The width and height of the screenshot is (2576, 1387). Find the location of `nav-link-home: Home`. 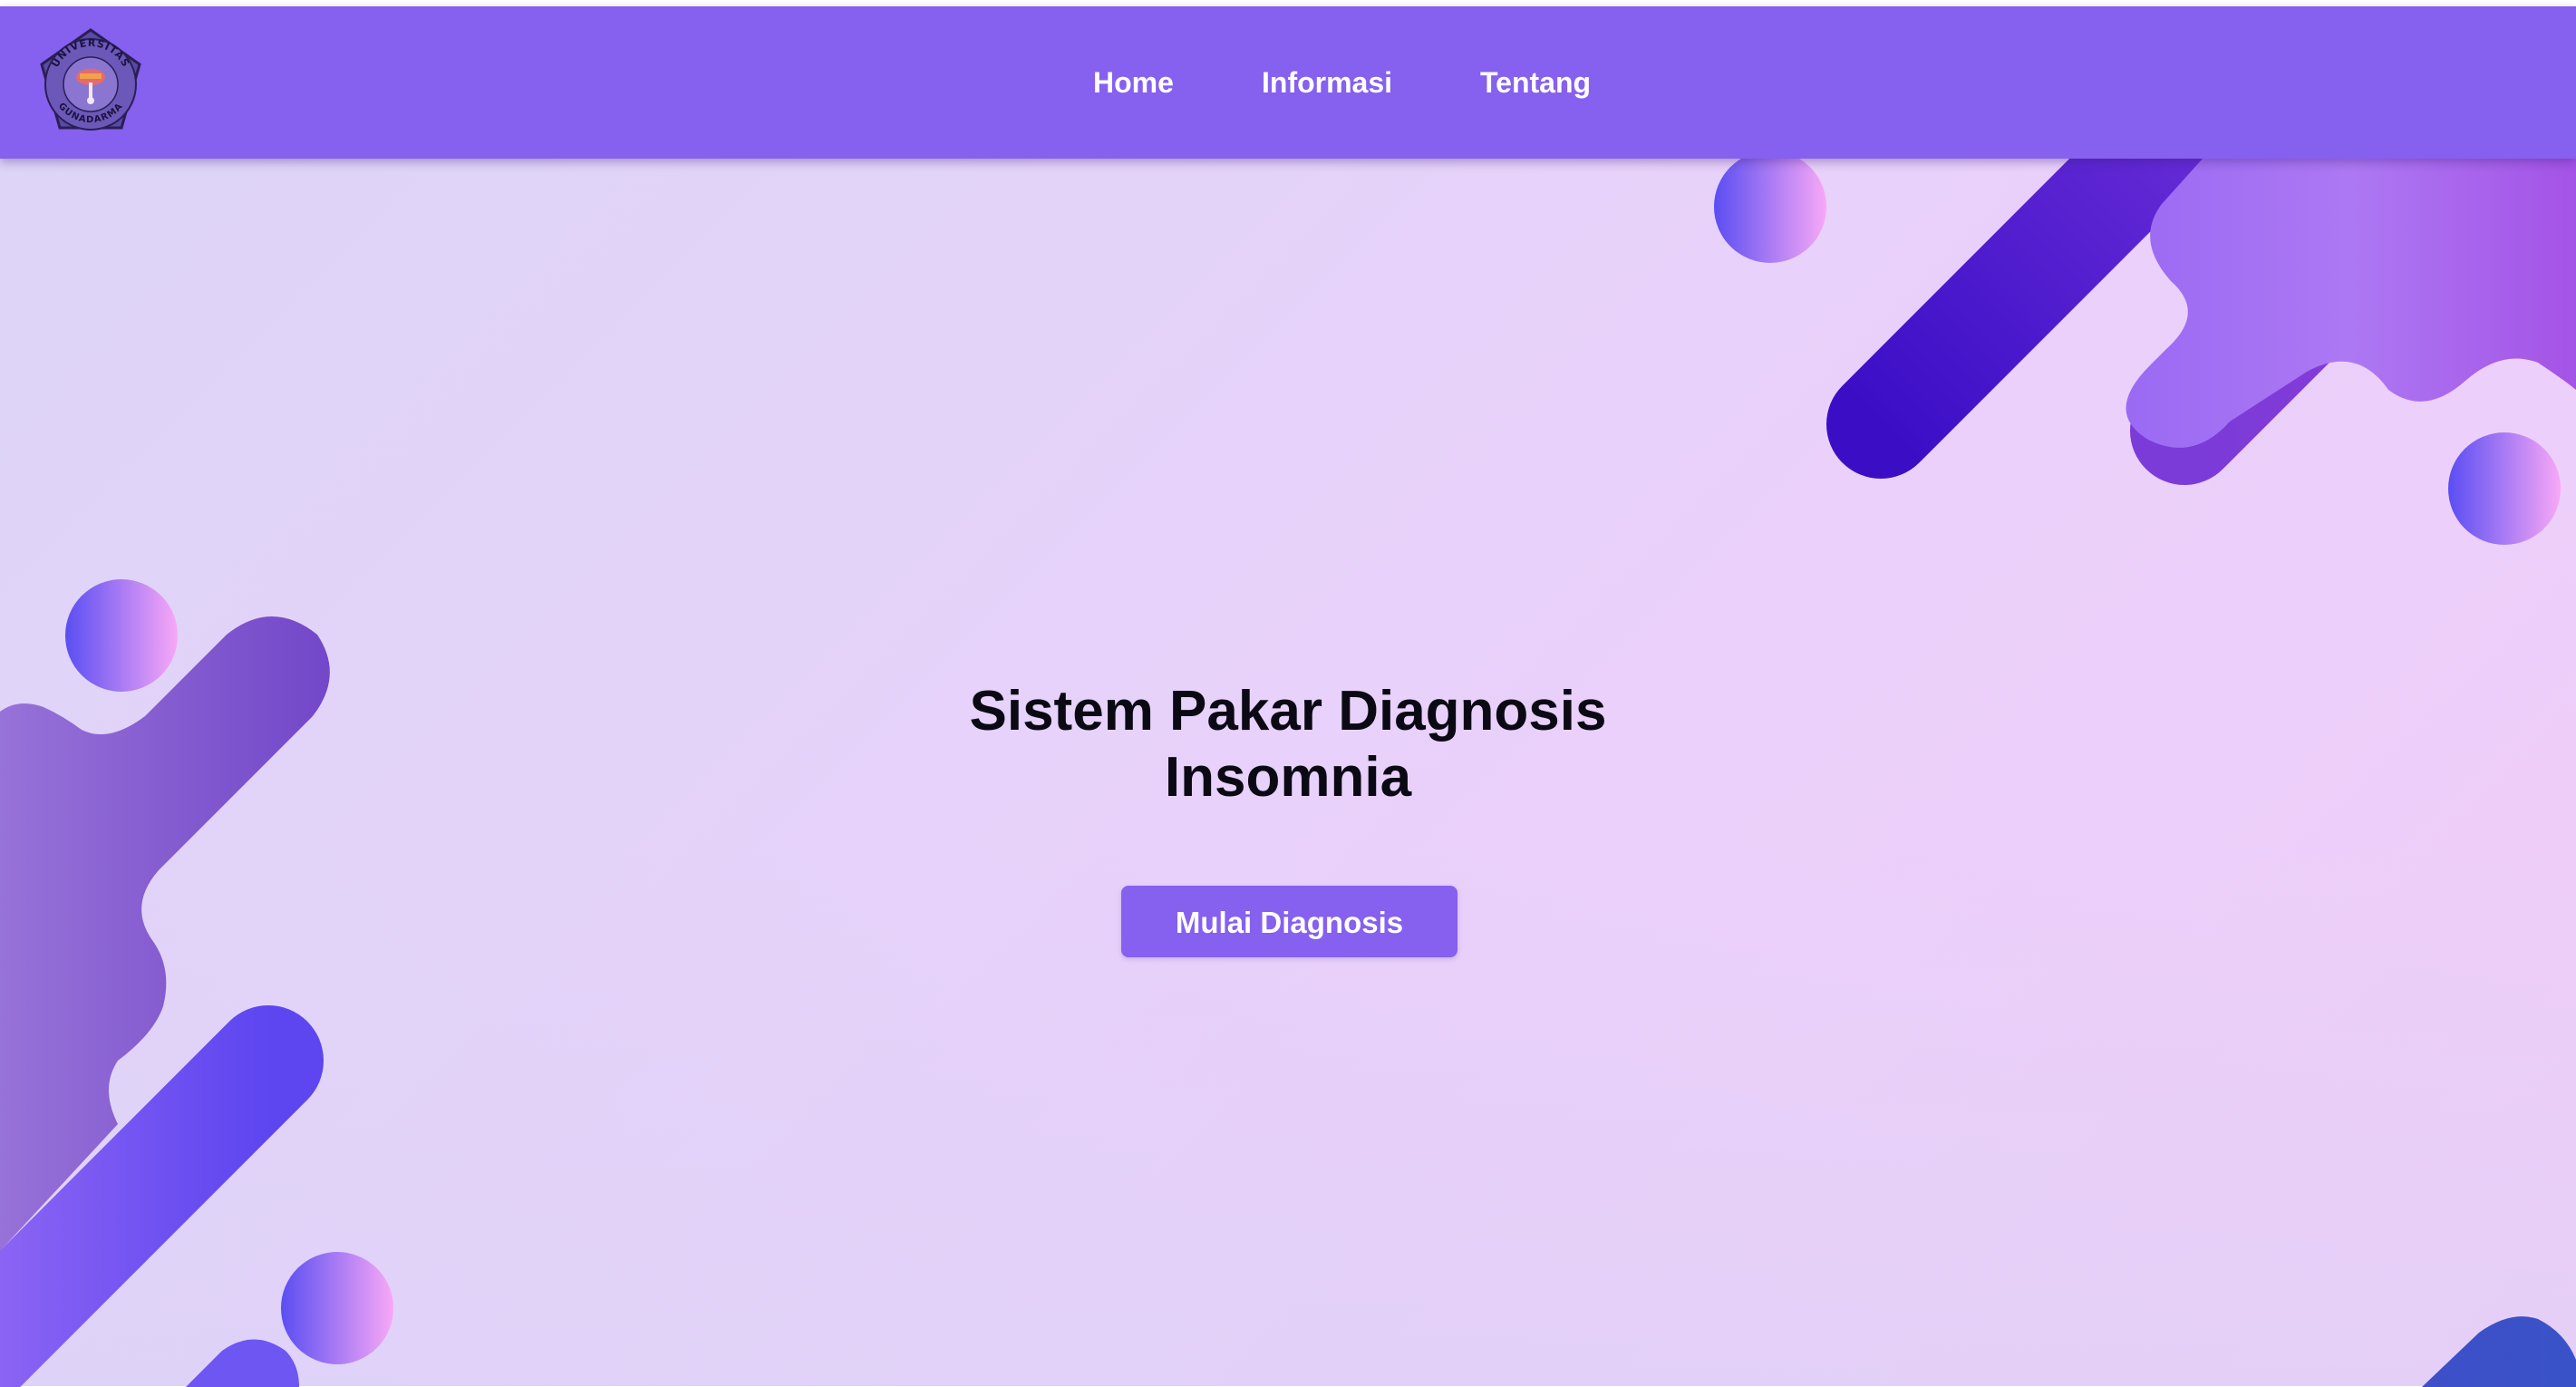

nav-link-home: Home is located at coordinates (1133, 82).